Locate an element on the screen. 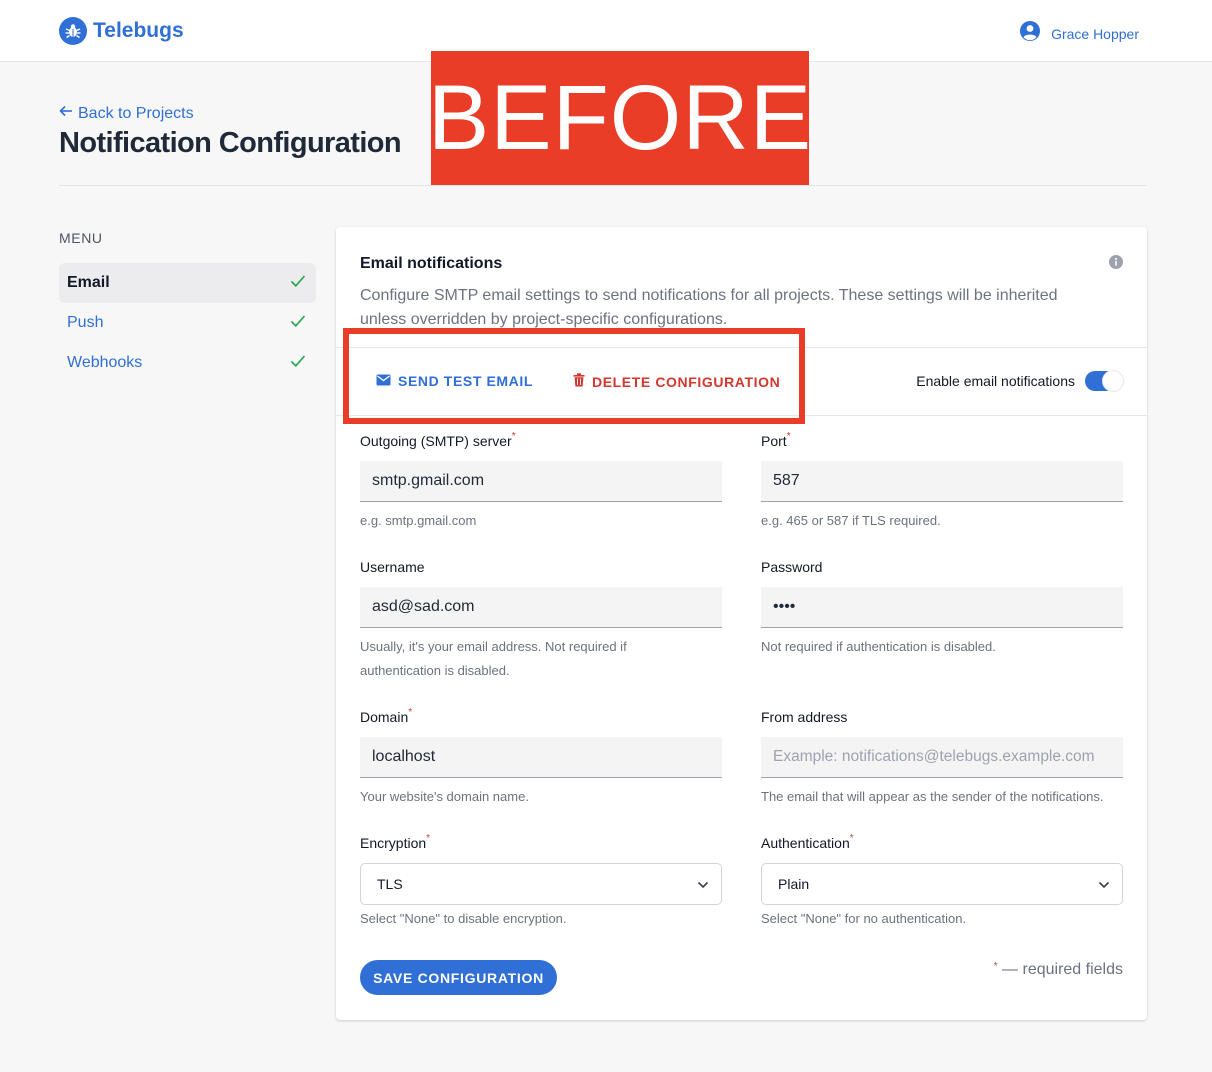 This screenshot has height=1072, width=1212. password-input is located at coordinates (942, 607).